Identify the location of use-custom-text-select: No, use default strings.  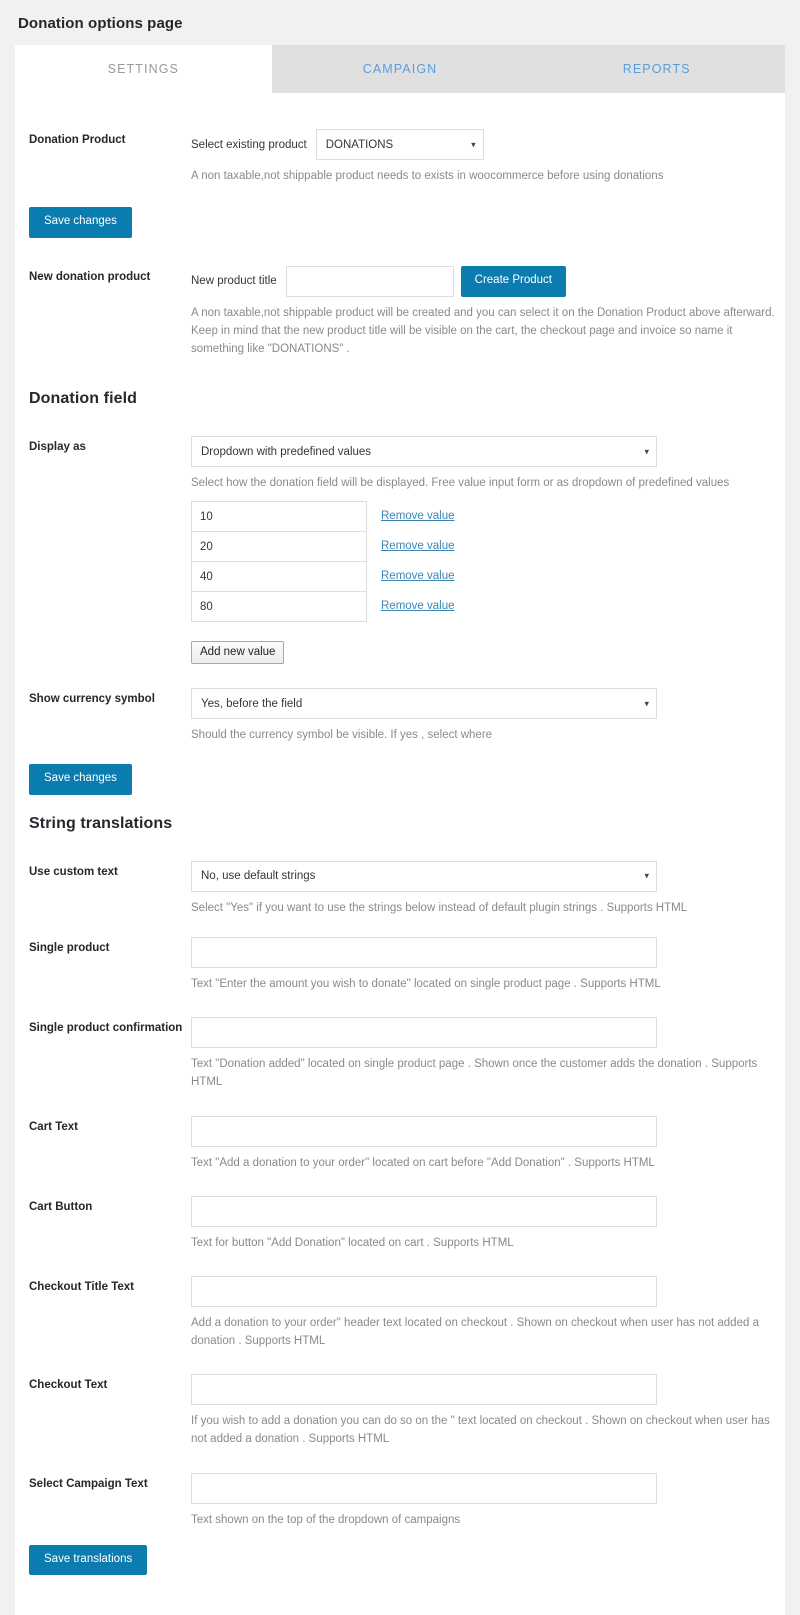
(424, 876).